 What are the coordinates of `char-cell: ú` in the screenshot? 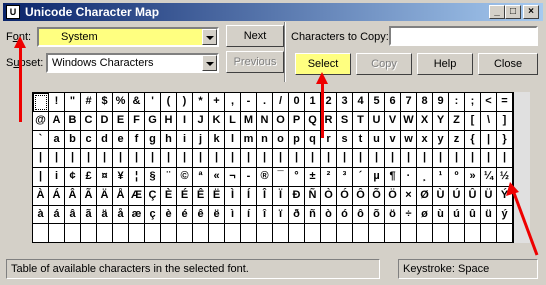 It's located at (457, 215).